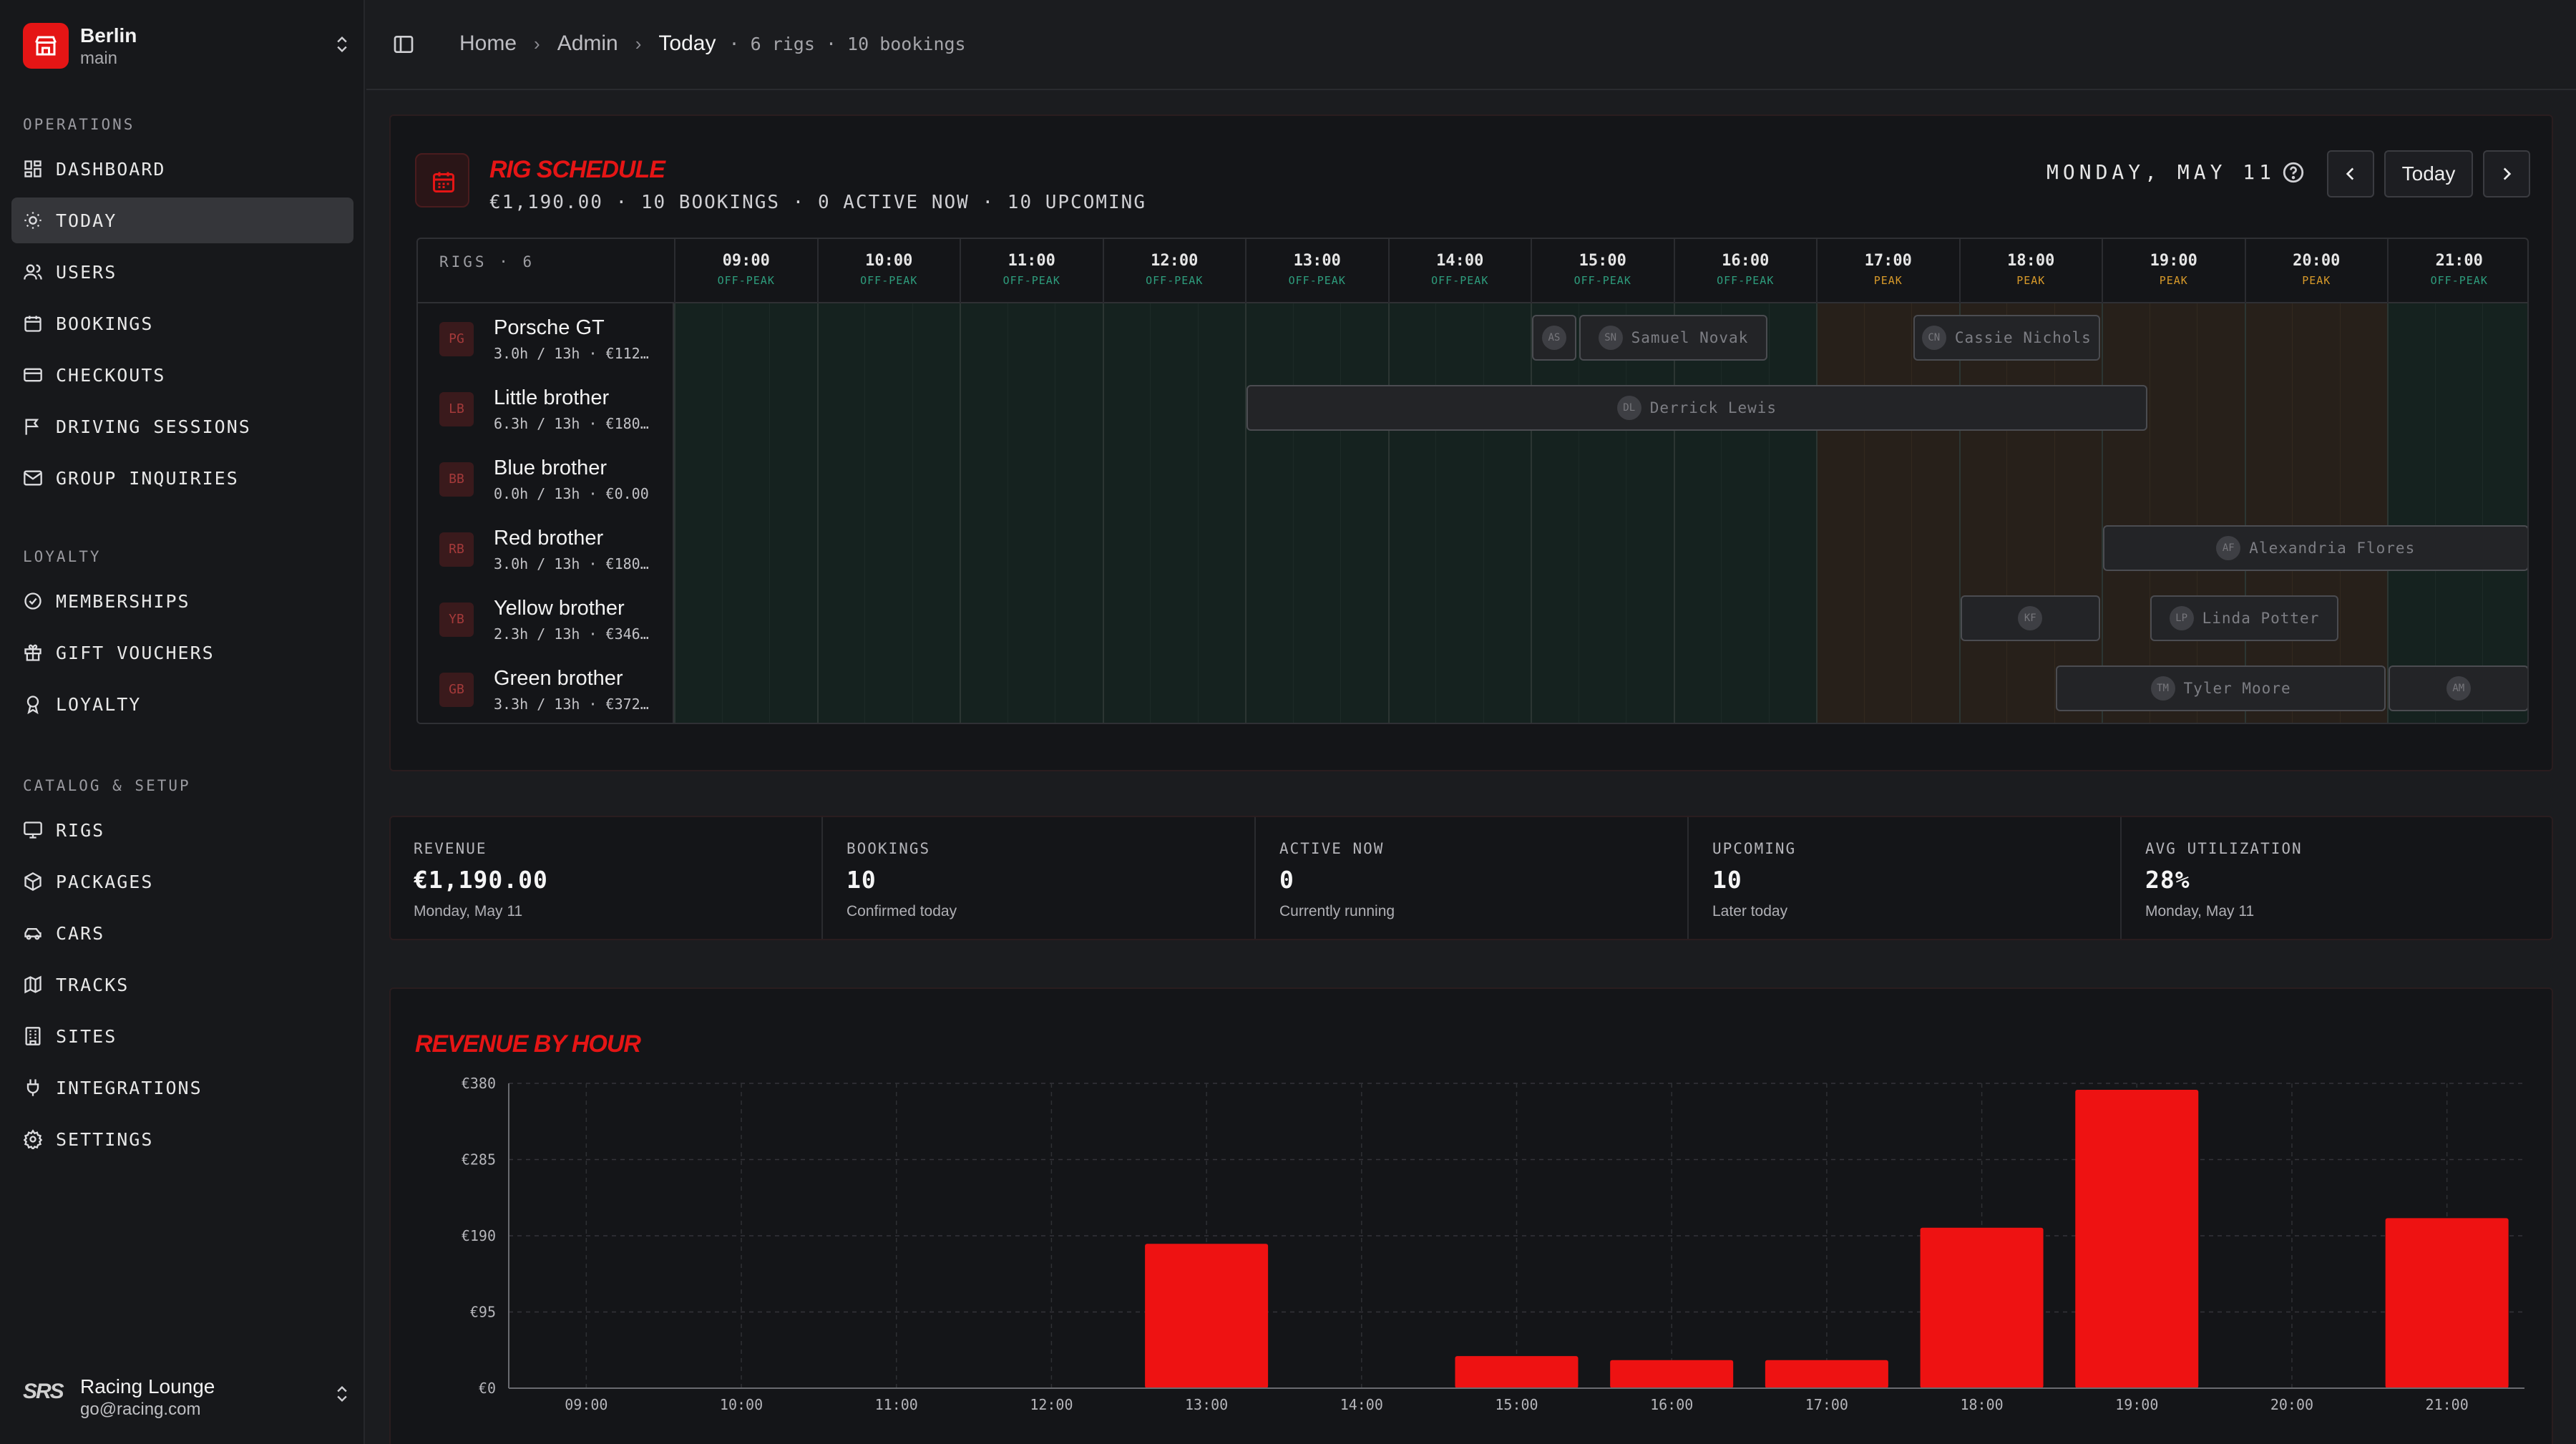 The image size is (2576, 1444). Describe the element at coordinates (2506, 174) in the screenshot. I see `next-day-button` at that location.